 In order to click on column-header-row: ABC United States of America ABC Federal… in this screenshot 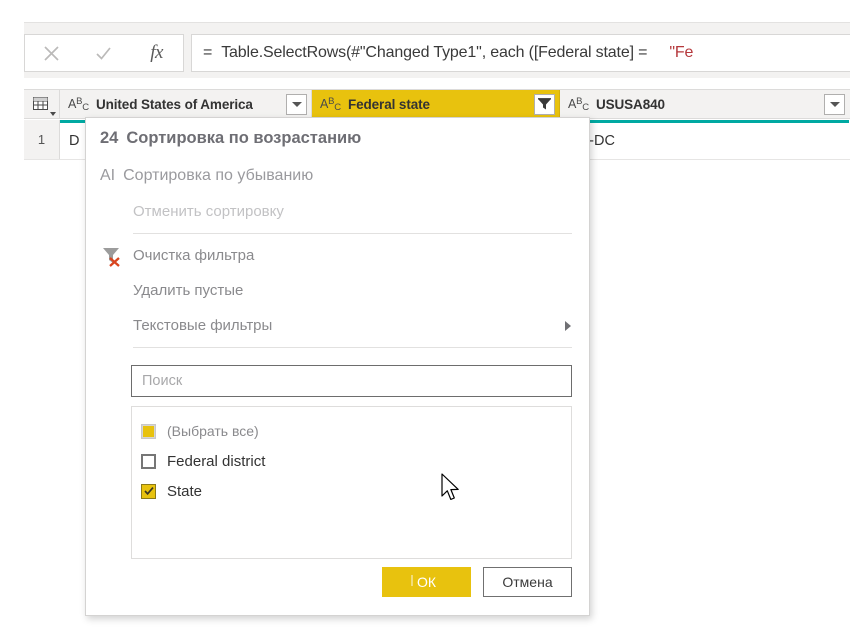, I will do `click(437, 104)`.